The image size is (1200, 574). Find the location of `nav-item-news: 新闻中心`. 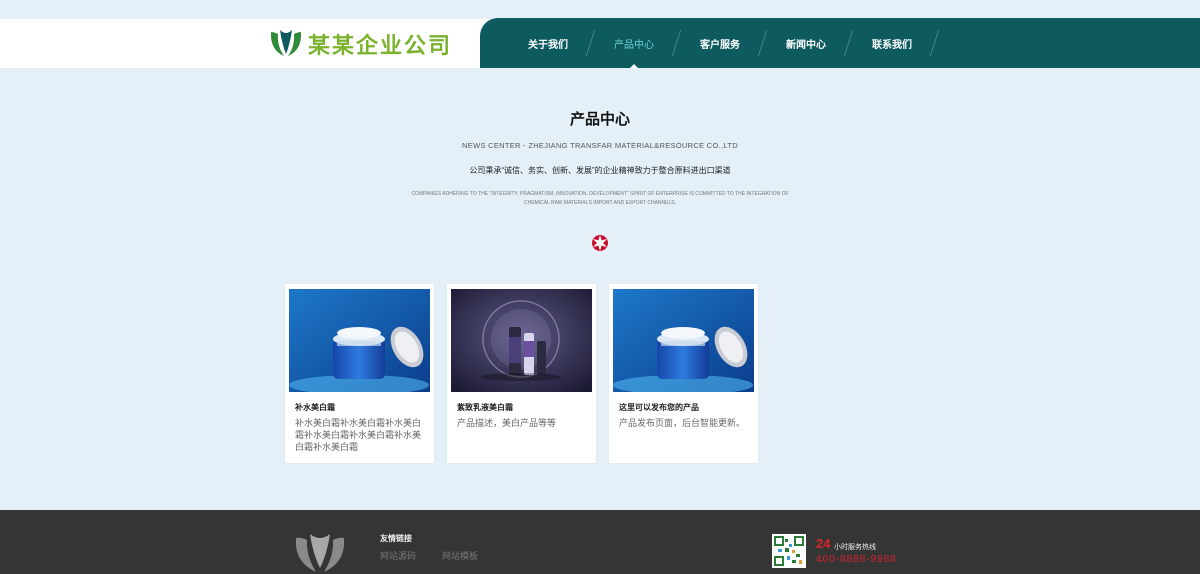

nav-item-news: 新闻中心 is located at coordinates (808, 43).